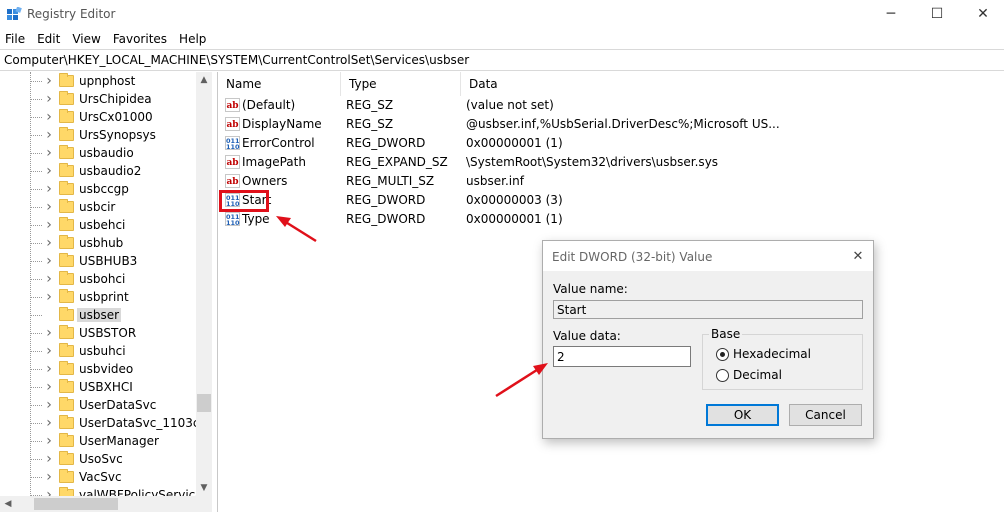 The width and height of the screenshot is (1004, 512). I want to click on column-header-name: Name, so click(279, 84).